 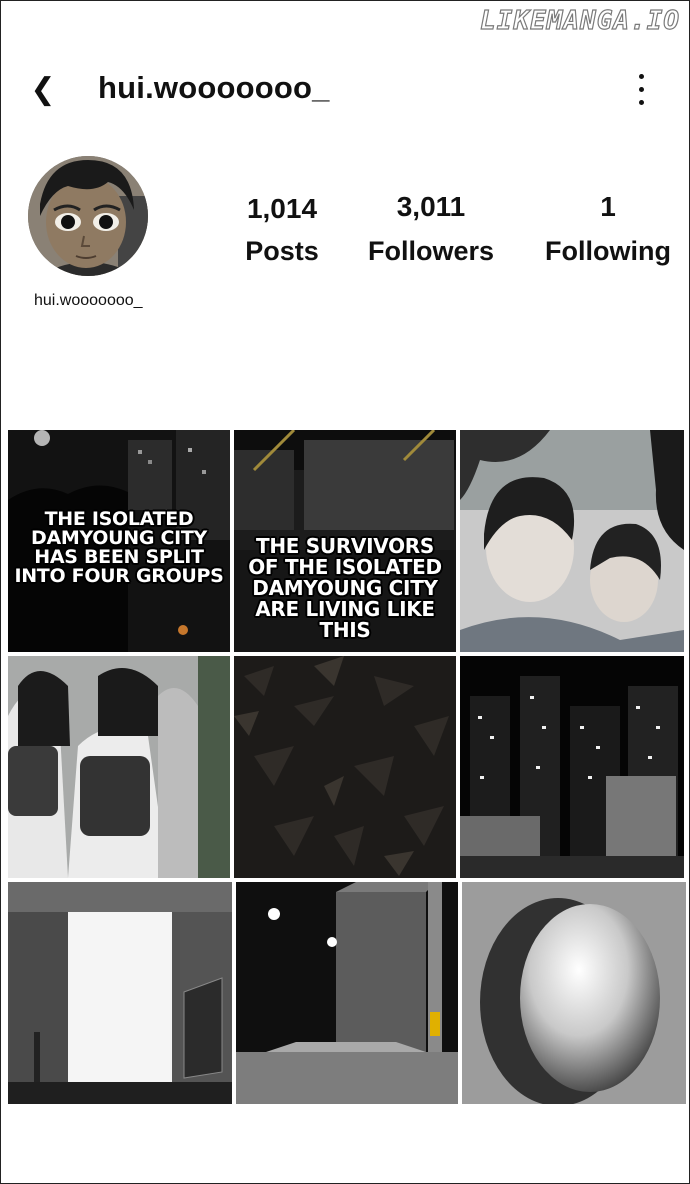 I want to click on posts-label: Posts, so click(x=282, y=251).